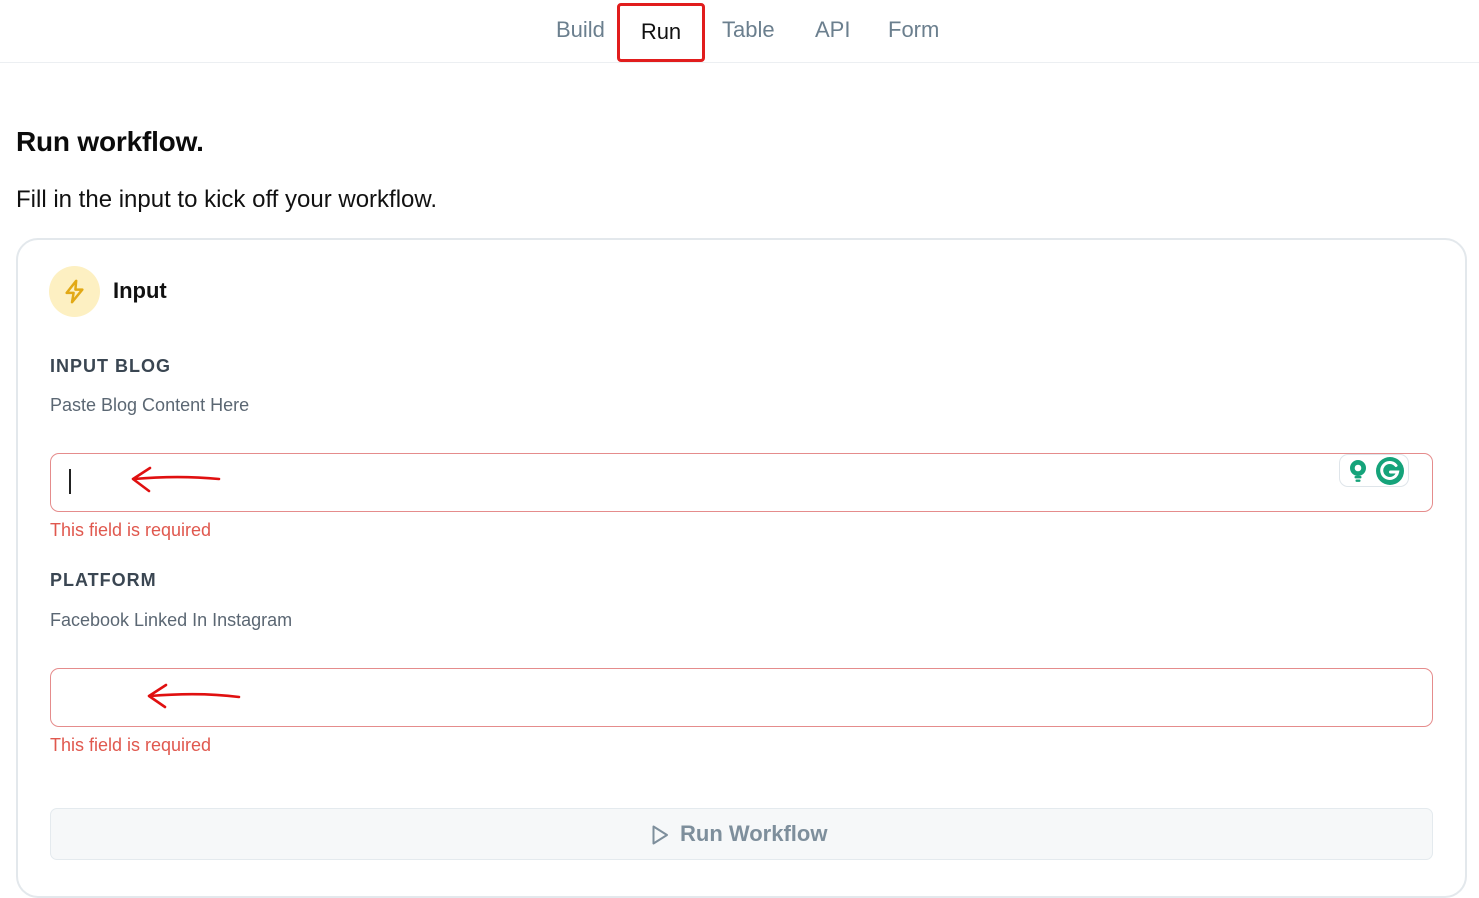 Image resolution: width=1479 pixels, height=898 pixels. I want to click on run-workflow-button: Run Workflow, so click(741, 834).